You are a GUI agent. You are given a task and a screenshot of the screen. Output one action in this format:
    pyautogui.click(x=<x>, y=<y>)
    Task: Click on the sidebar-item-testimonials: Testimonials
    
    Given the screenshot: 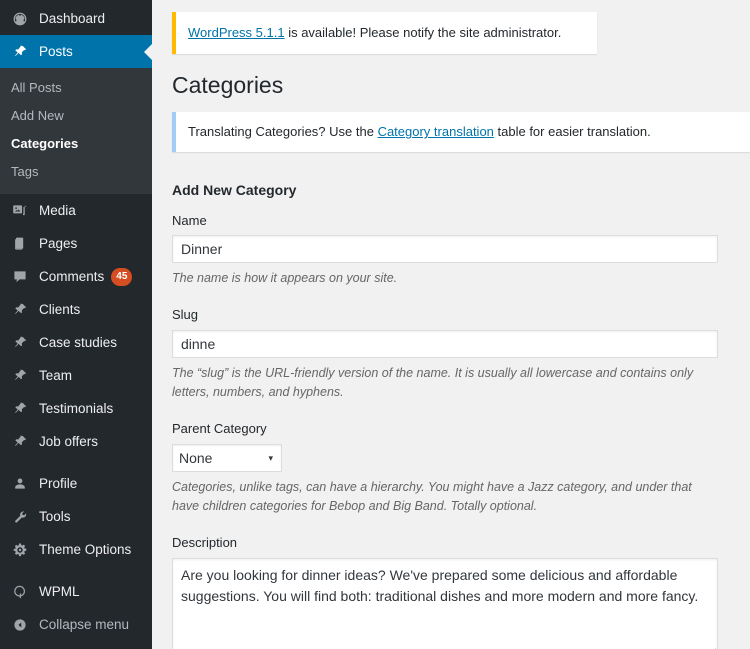 What is the action you would take?
    pyautogui.click(x=76, y=408)
    